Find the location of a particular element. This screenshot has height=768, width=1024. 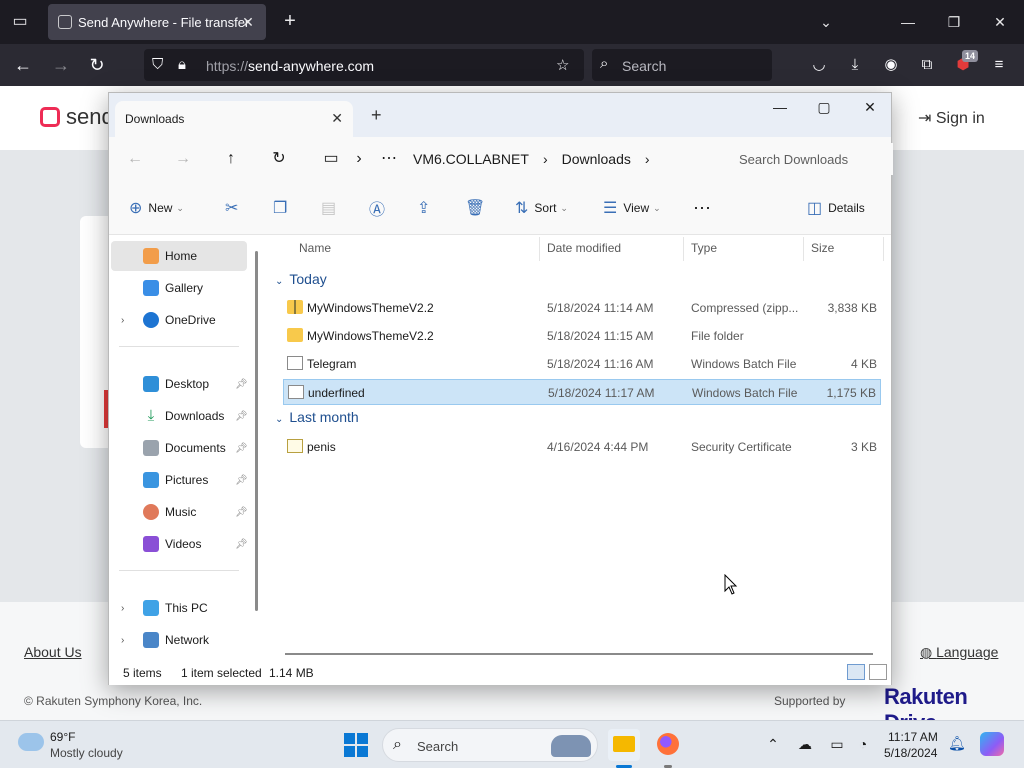

restore-icon: ❐ is located at coordinates (954, 22).